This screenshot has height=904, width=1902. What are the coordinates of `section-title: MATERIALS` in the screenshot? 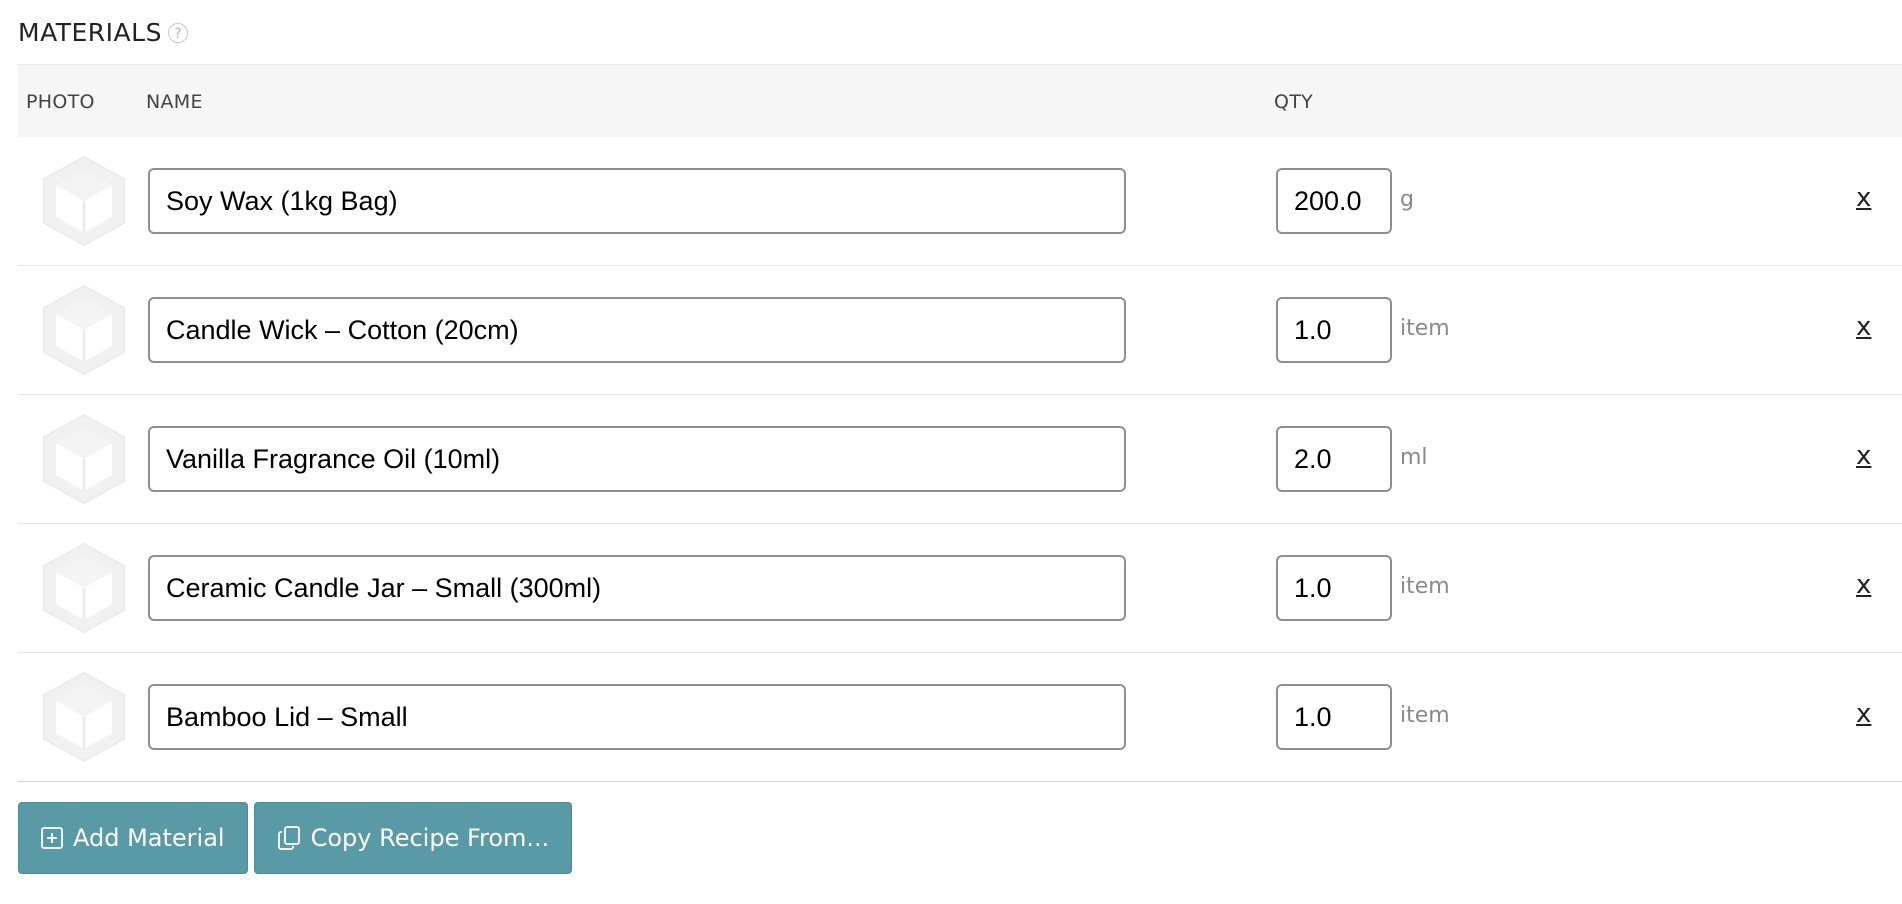 It's located at (90, 32).